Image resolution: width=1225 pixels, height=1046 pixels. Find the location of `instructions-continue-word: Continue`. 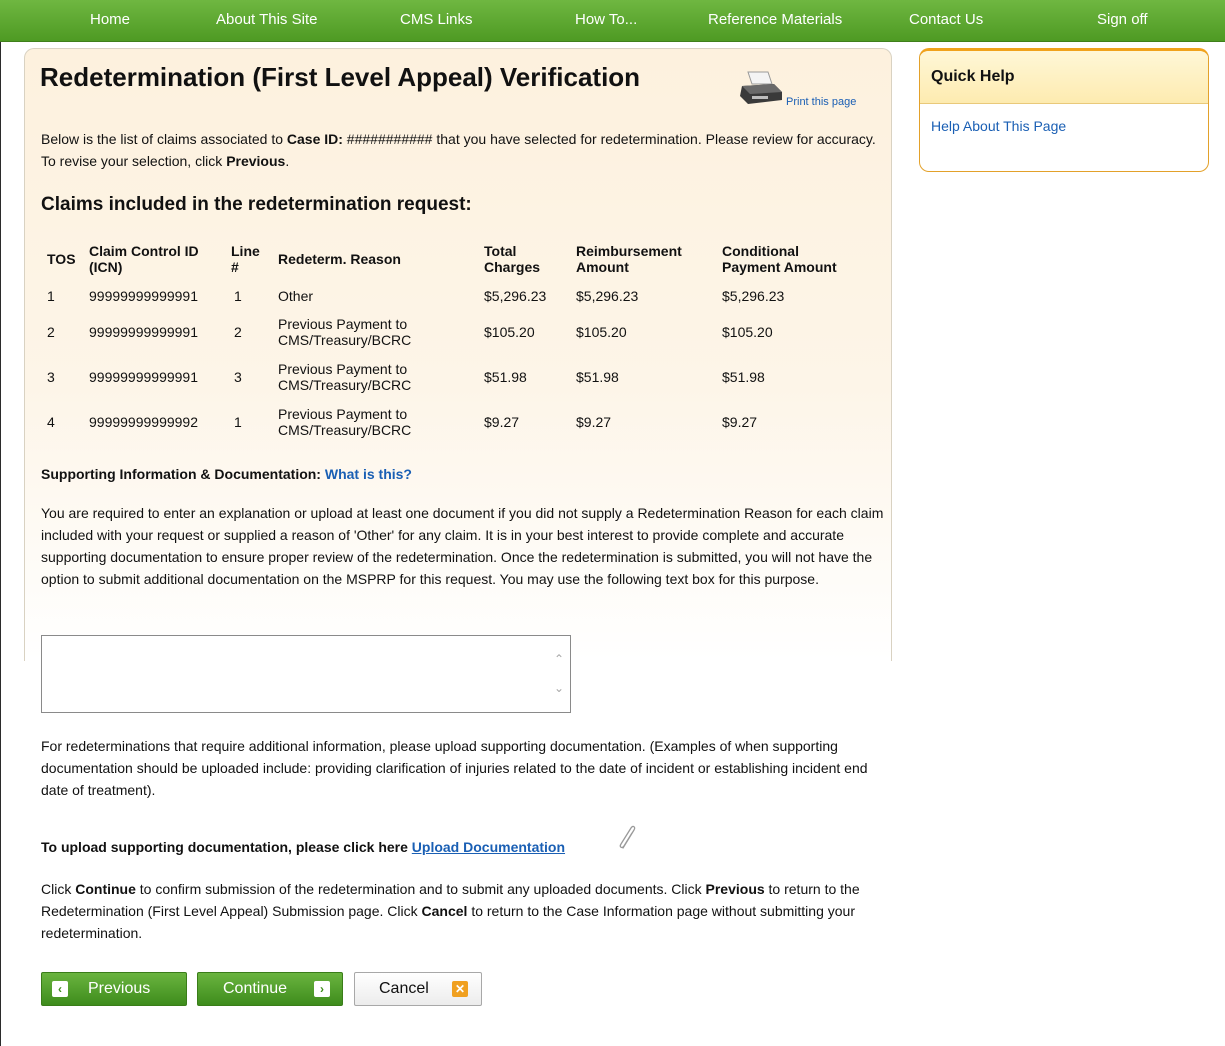

instructions-continue-word: Continue is located at coordinates (105, 889).